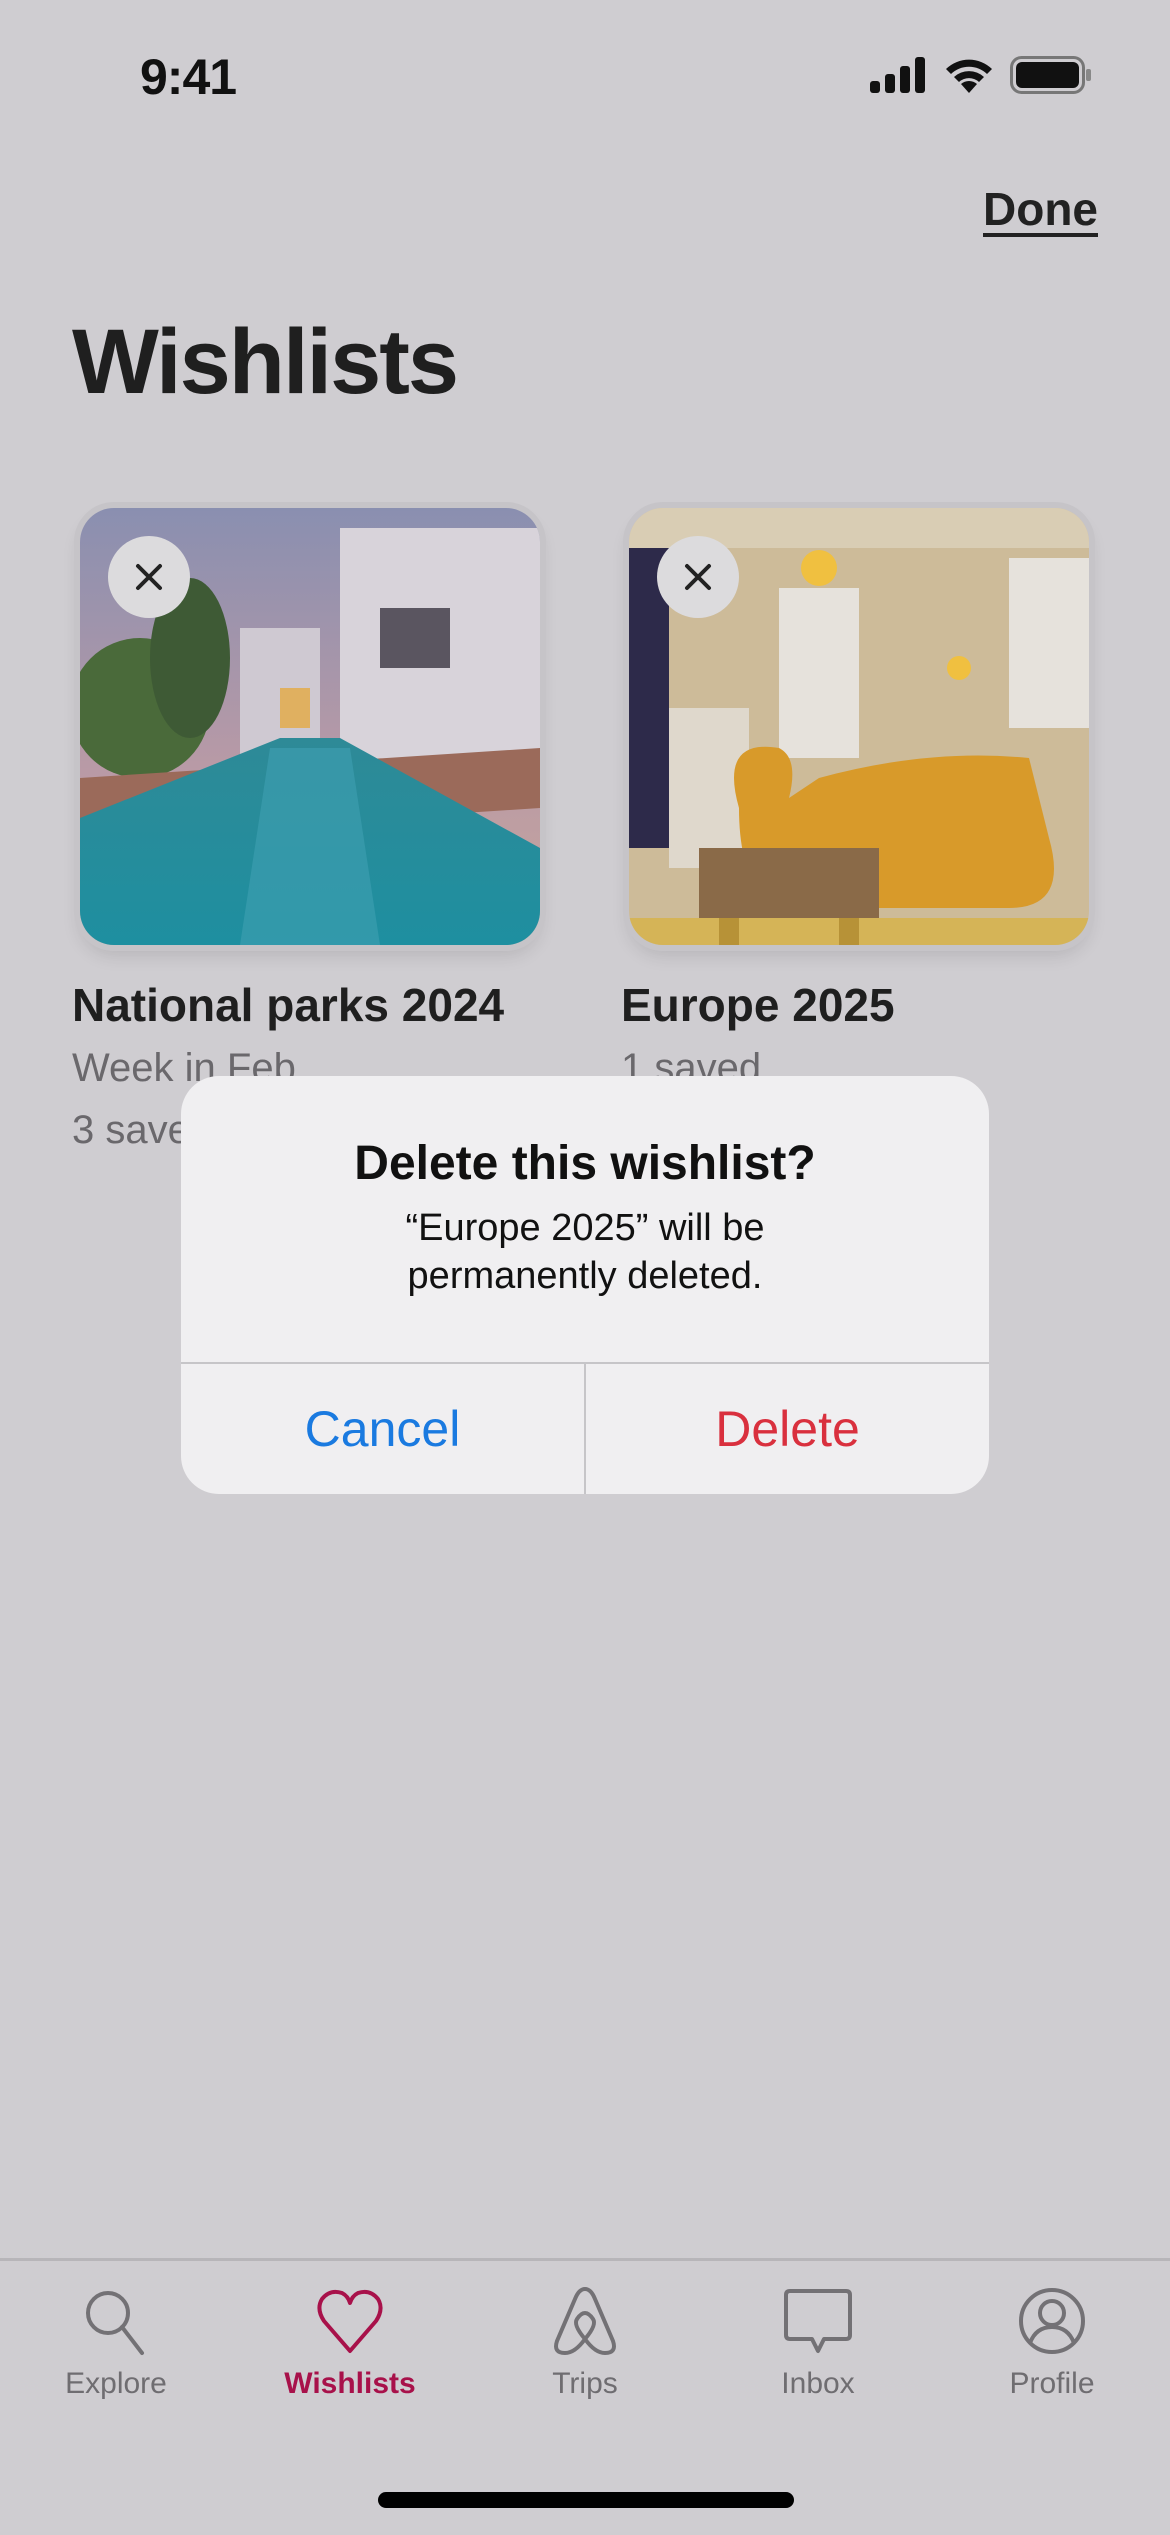 The image size is (1170, 2535). Describe the element at coordinates (1052, 2383) in the screenshot. I see `tab-label: Profile` at that location.